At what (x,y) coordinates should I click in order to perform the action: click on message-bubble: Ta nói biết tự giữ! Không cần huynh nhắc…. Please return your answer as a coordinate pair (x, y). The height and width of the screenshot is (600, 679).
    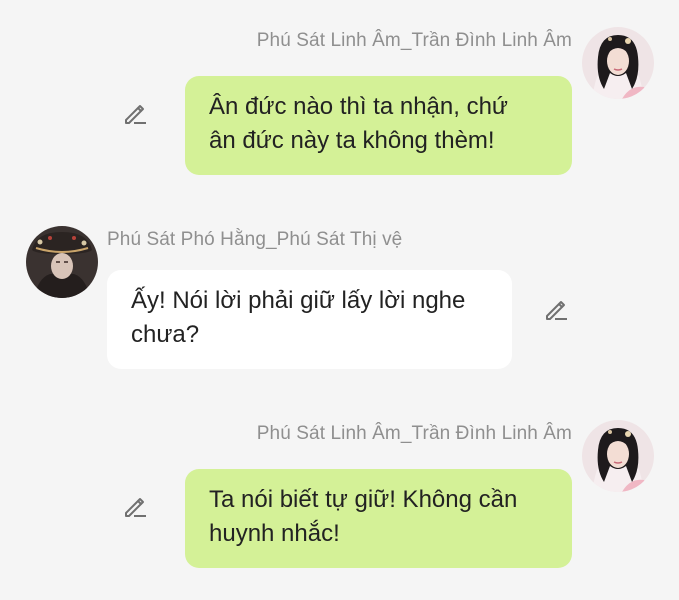
    Looking at the image, I should click on (378, 518).